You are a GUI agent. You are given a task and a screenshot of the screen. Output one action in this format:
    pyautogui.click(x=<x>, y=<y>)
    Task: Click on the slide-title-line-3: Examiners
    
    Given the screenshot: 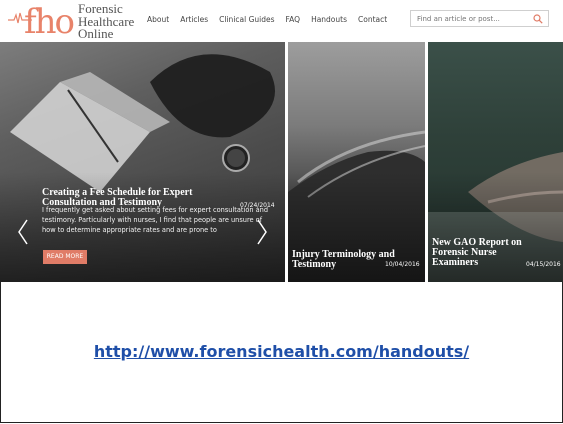 What is the action you would take?
    pyautogui.click(x=455, y=262)
    